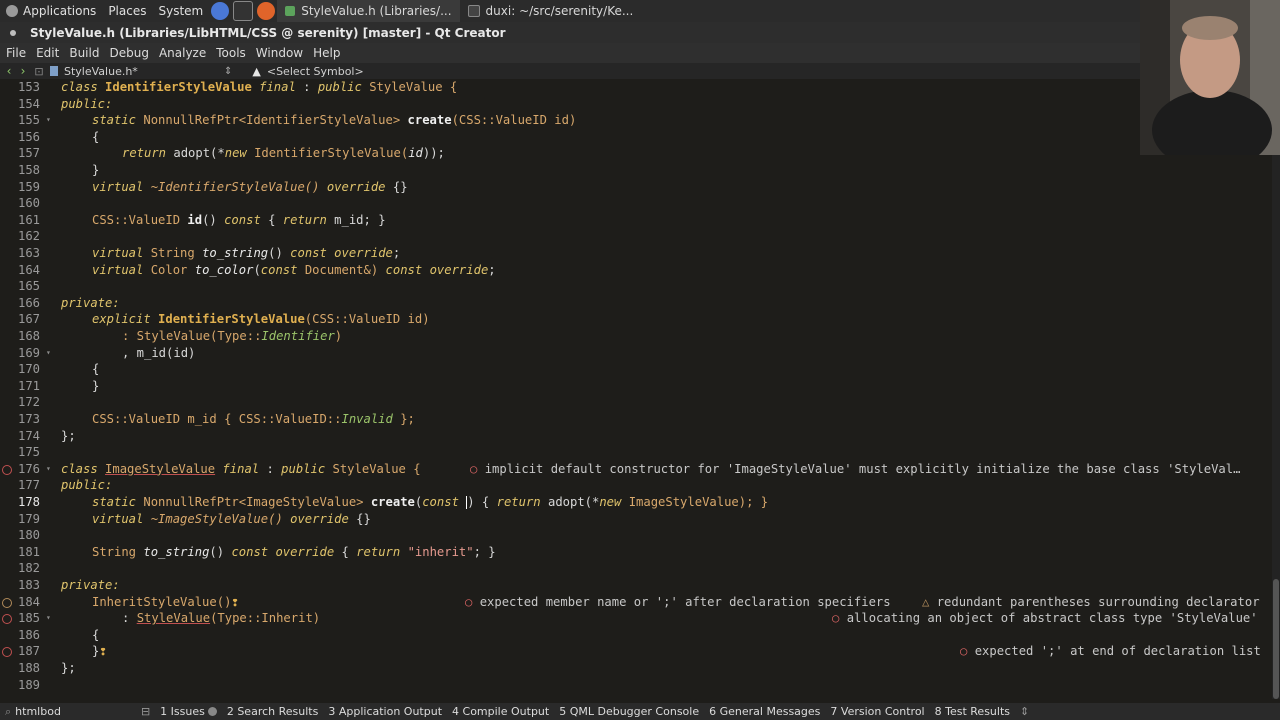 Image resolution: width=1280 pixels, height=720 pixels. What do you see at coordinates (28, 203) in the screenshot?
I see `line-number: 160` at bounding box center [28, 203].